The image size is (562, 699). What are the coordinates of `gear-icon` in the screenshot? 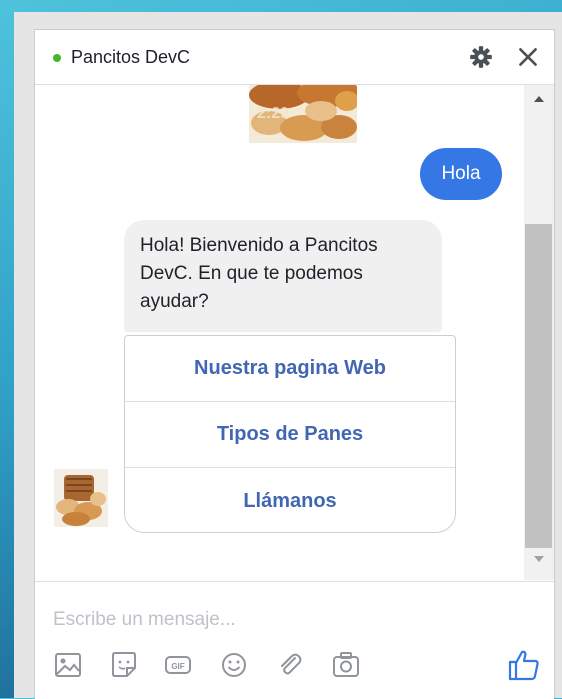 It's located at (481, 57).